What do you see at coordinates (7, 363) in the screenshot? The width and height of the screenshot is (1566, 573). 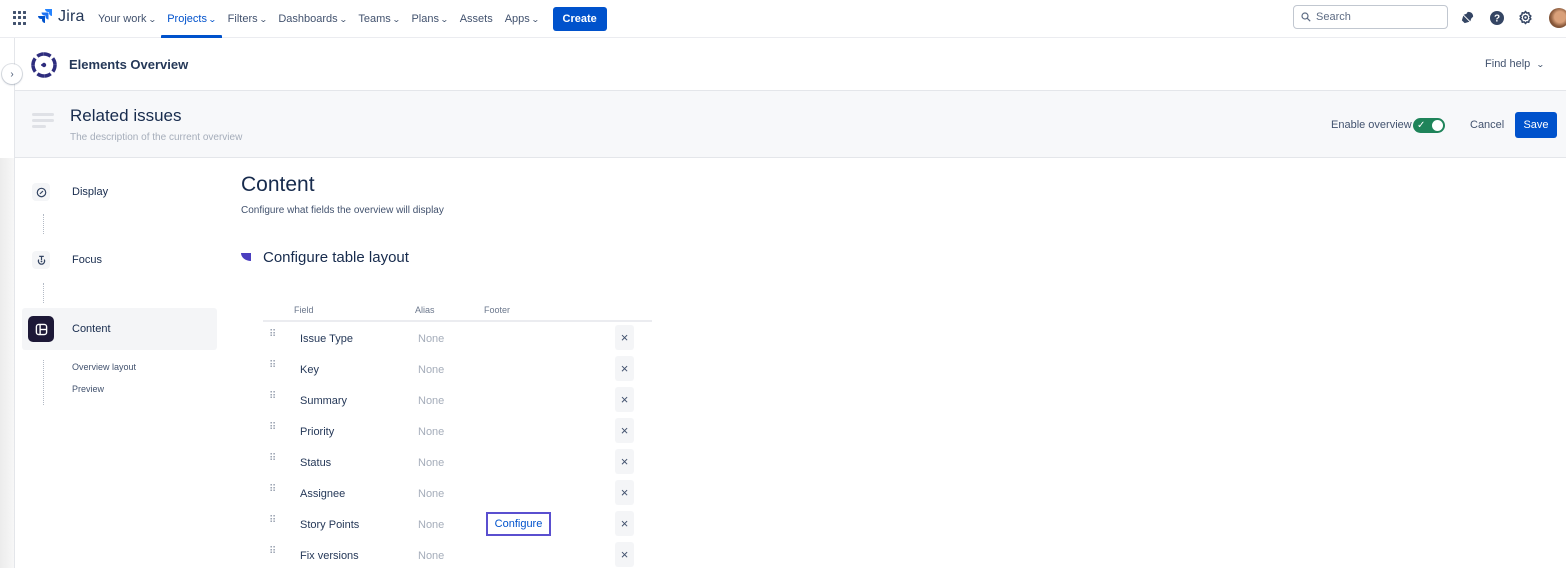 I see `sidebar-edge-shadow` at bounding box center [7, 363].